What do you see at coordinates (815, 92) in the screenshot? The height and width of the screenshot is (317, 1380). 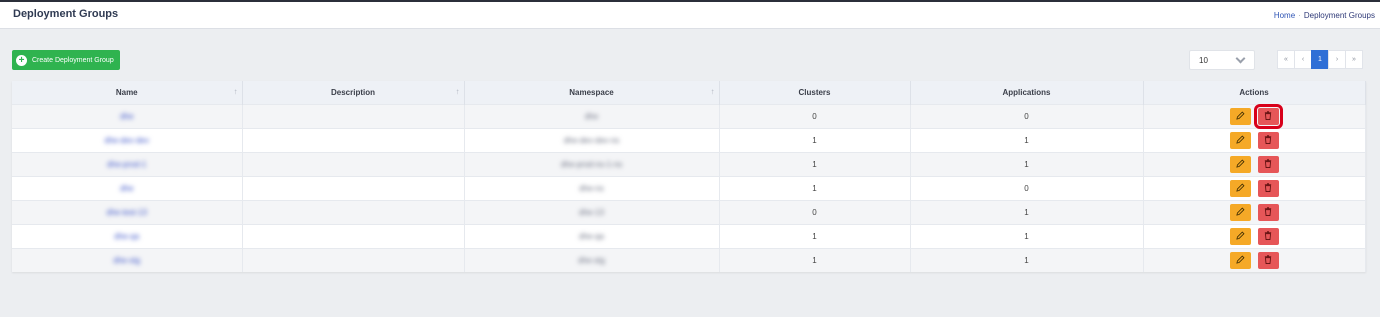 I see `column-header-clusters: Clusters` at bounding box center [815, 92].